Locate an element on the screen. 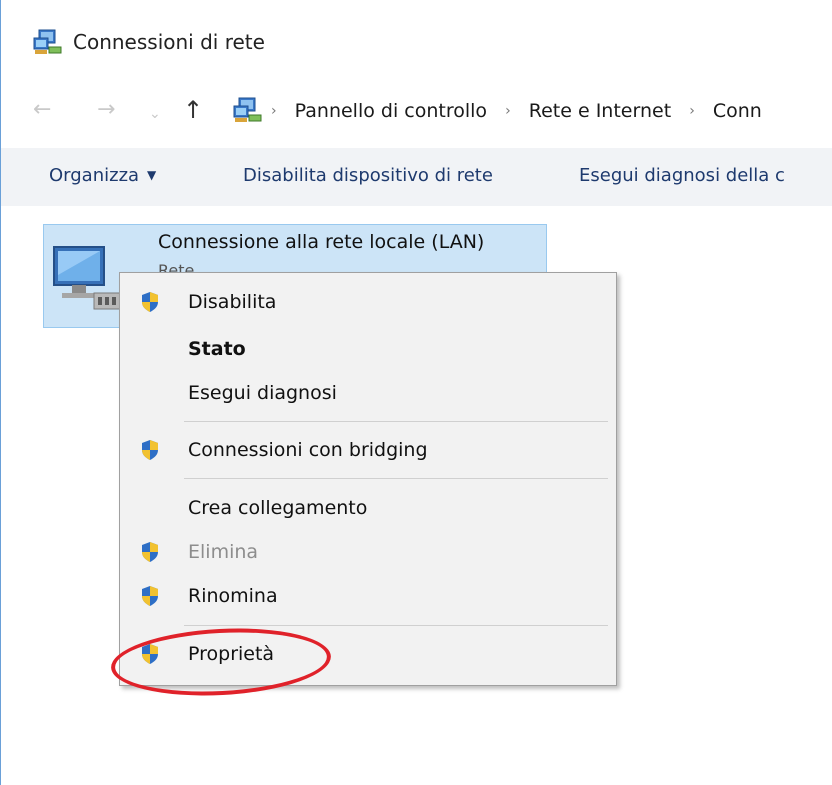  connection-name: Connessione alla rete locale (LAN) is located at coordinates (321, 242).